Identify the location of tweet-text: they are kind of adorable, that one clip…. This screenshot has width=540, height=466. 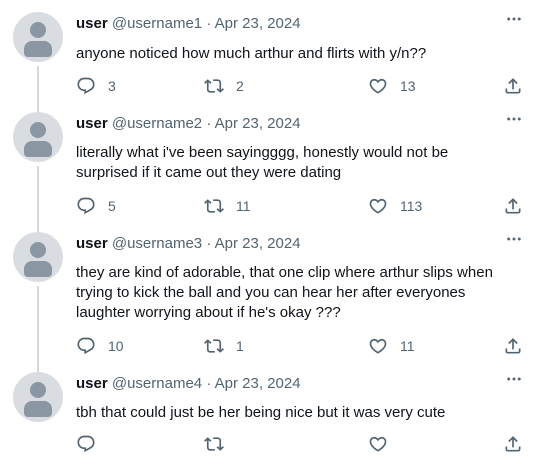
(284, 292).